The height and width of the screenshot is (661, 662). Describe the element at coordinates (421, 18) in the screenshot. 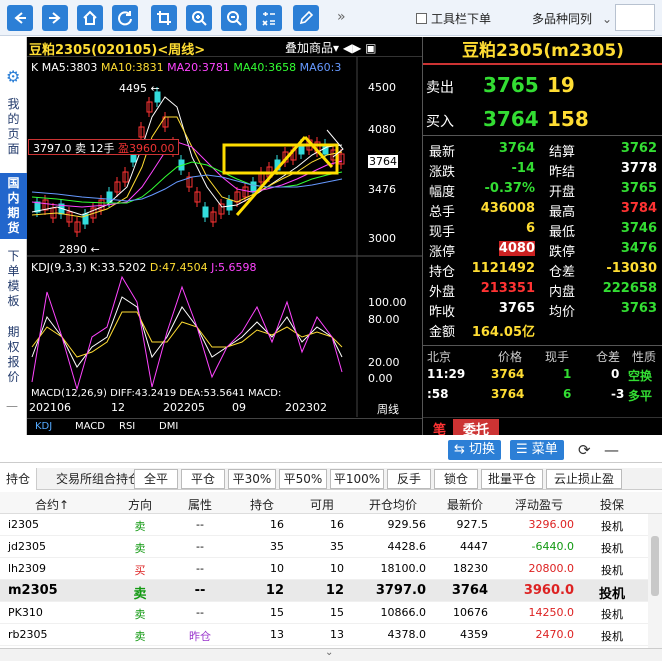

I see `checkbox-box` at that location.